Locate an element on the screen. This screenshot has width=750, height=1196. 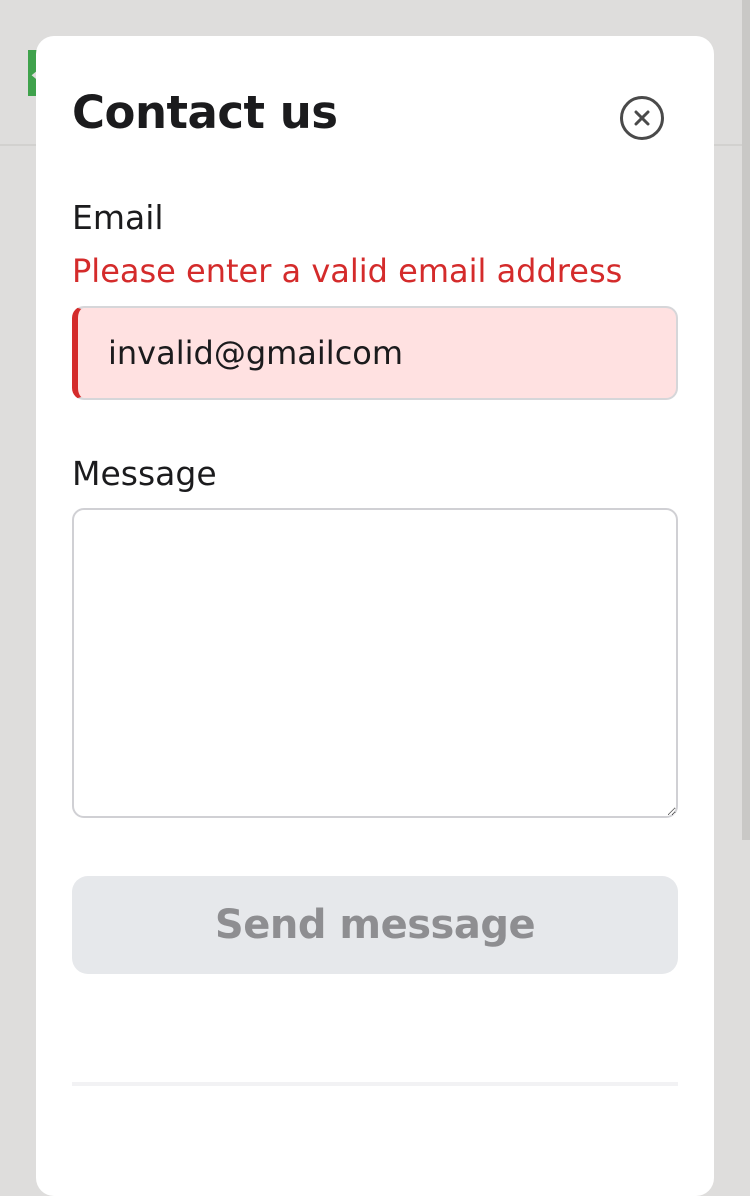
message-label: Message is located at coordinates (144, 473).